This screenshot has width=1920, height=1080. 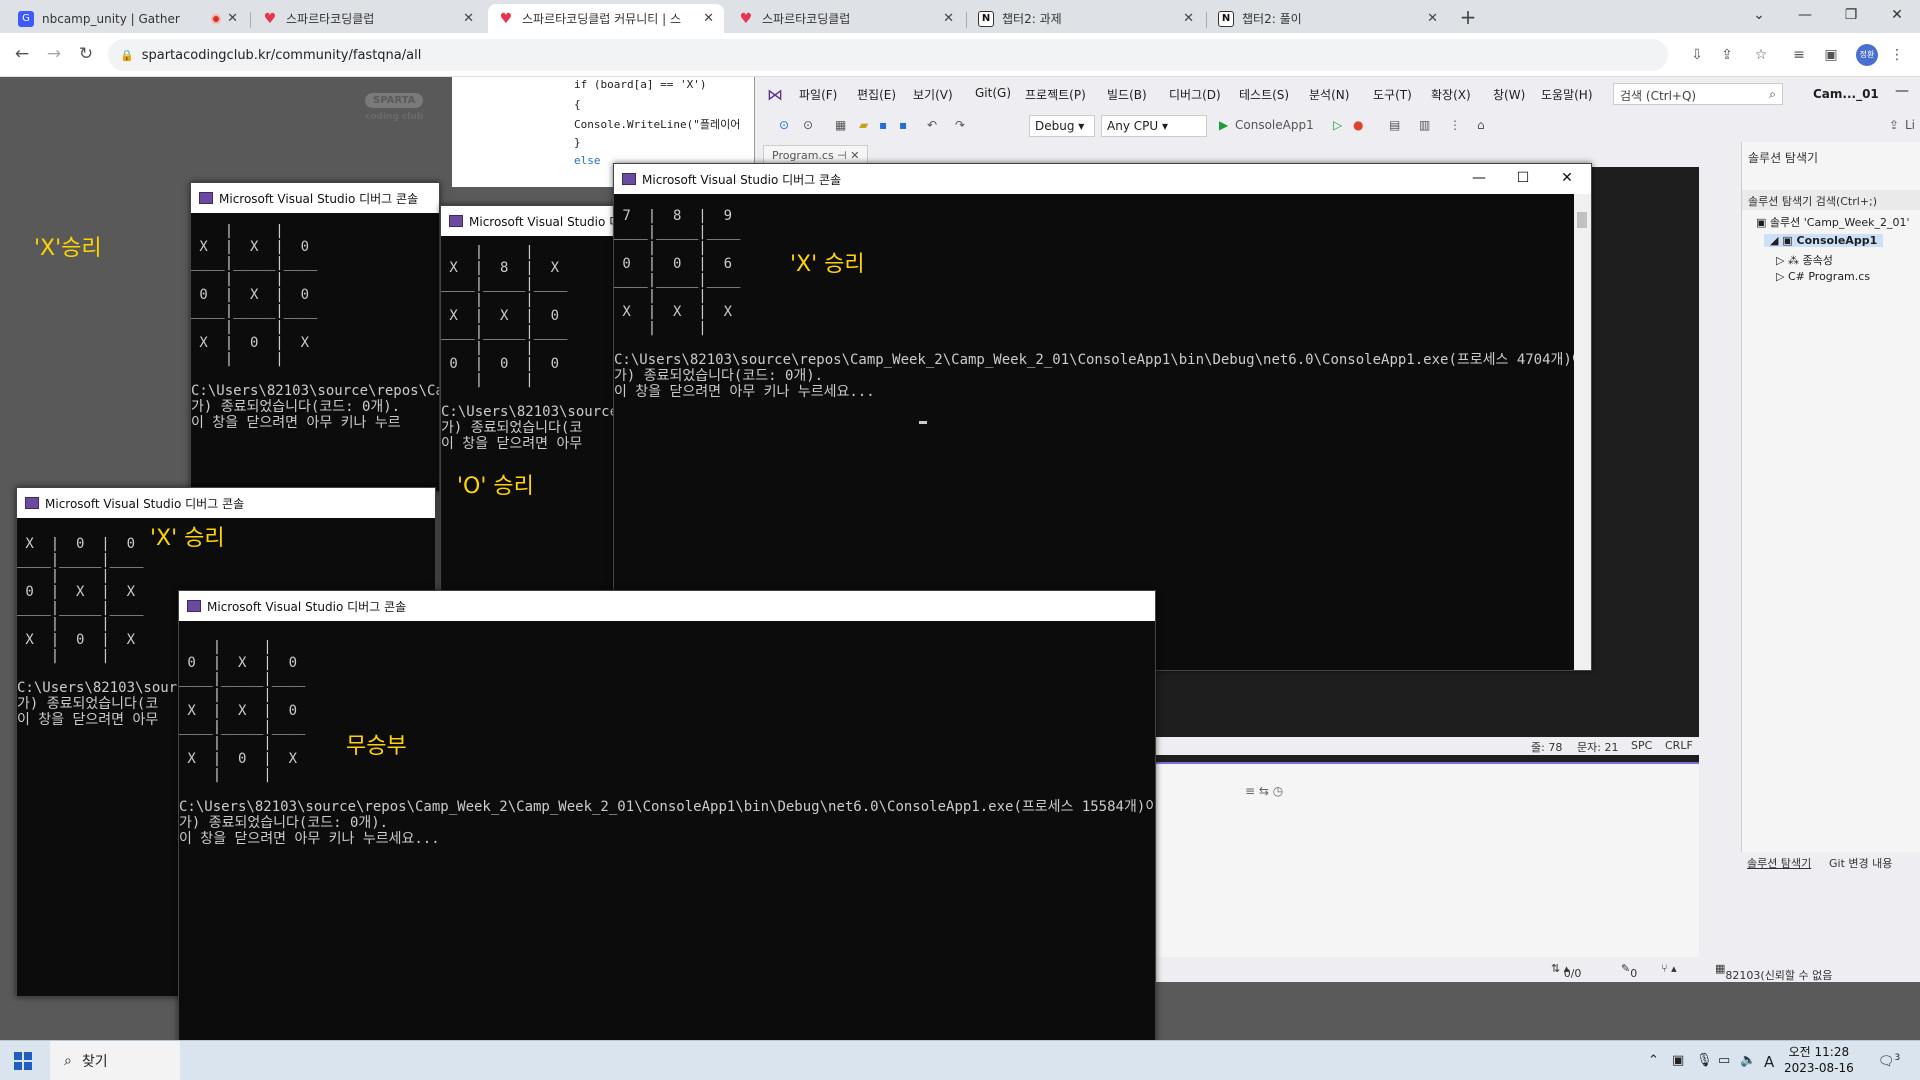 I want to click on tab-notion-solution: N 챕터2: 풀이 ✕, so click(x=1328, y=18).